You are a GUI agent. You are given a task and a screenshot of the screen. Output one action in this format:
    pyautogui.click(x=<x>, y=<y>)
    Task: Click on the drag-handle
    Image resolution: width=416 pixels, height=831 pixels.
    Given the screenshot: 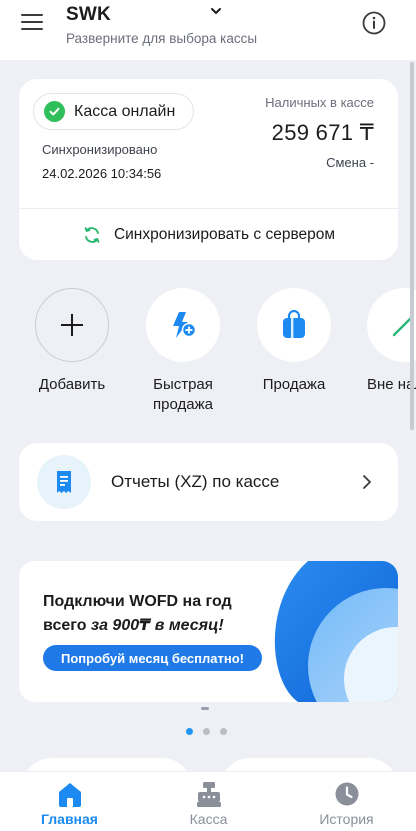 What is the action you would take?
    pyautogui.click(x=205, y=708)
    